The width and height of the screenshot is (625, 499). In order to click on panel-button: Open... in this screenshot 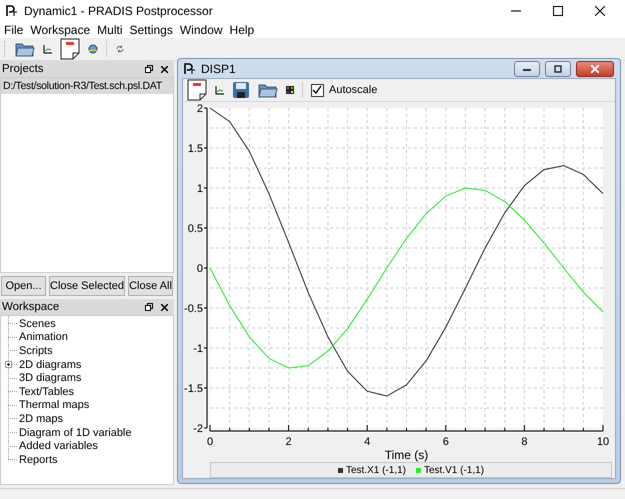, I will do `click(23, 286)`.